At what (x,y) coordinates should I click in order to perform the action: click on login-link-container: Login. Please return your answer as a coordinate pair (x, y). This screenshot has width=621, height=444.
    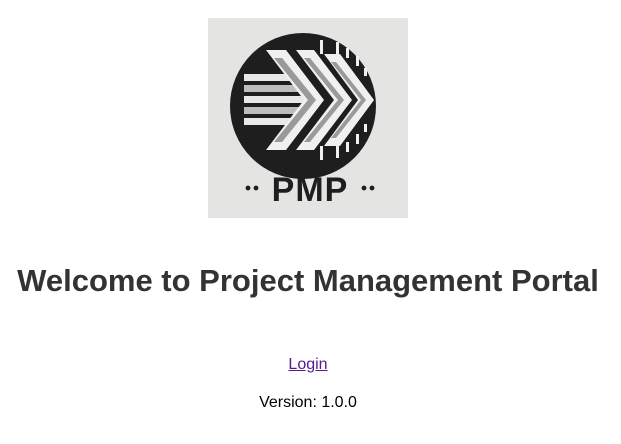
    Looking at the image, I should click on (308, 365).